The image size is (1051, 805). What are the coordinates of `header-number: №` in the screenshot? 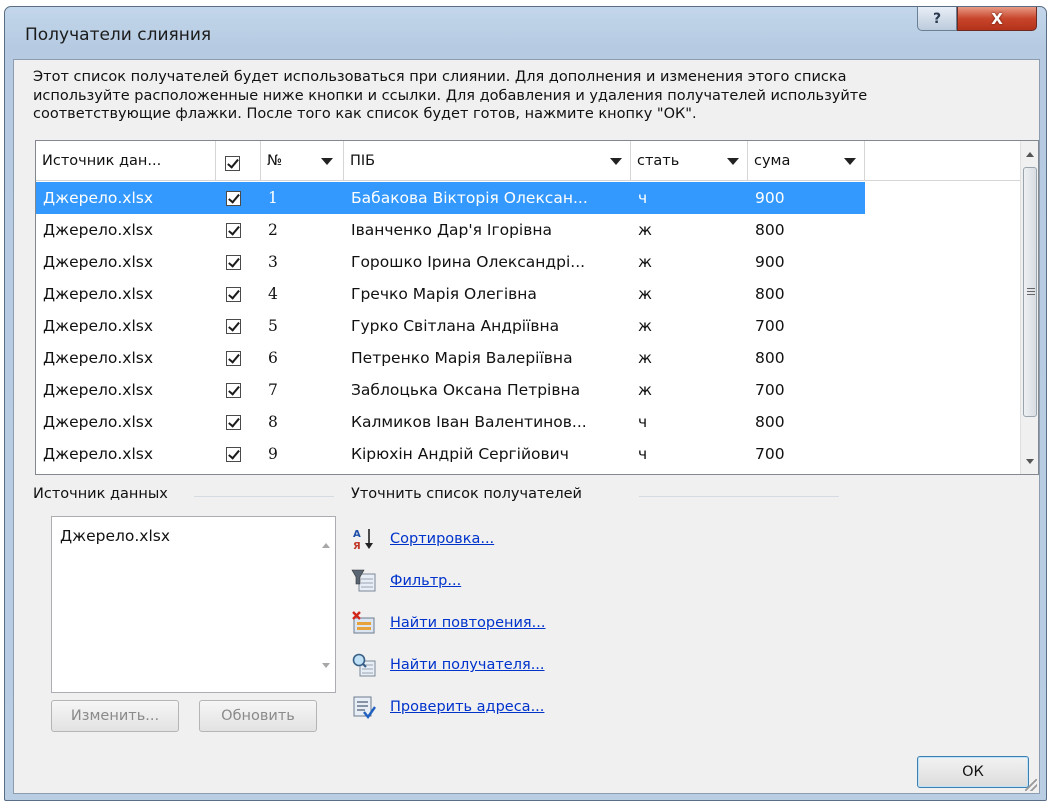 It's located at (302, 161).